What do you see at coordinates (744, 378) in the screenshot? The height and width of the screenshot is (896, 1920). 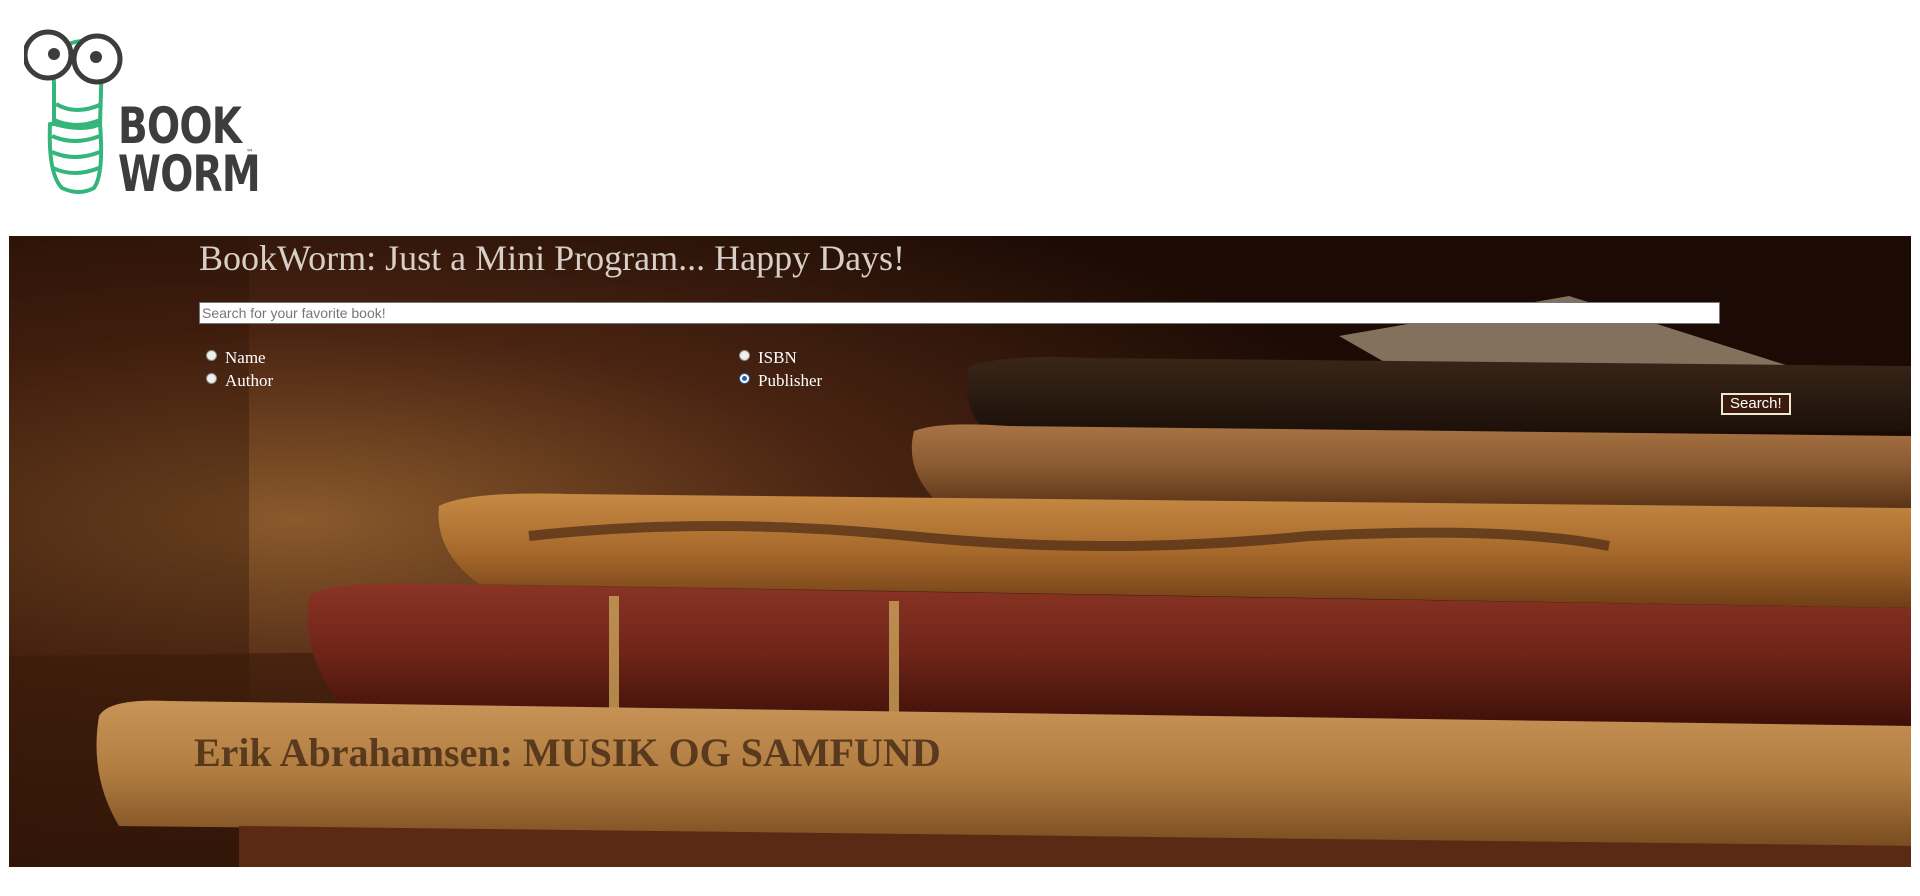 I see `radio-button-publisher` at bounding box center [744, 378].